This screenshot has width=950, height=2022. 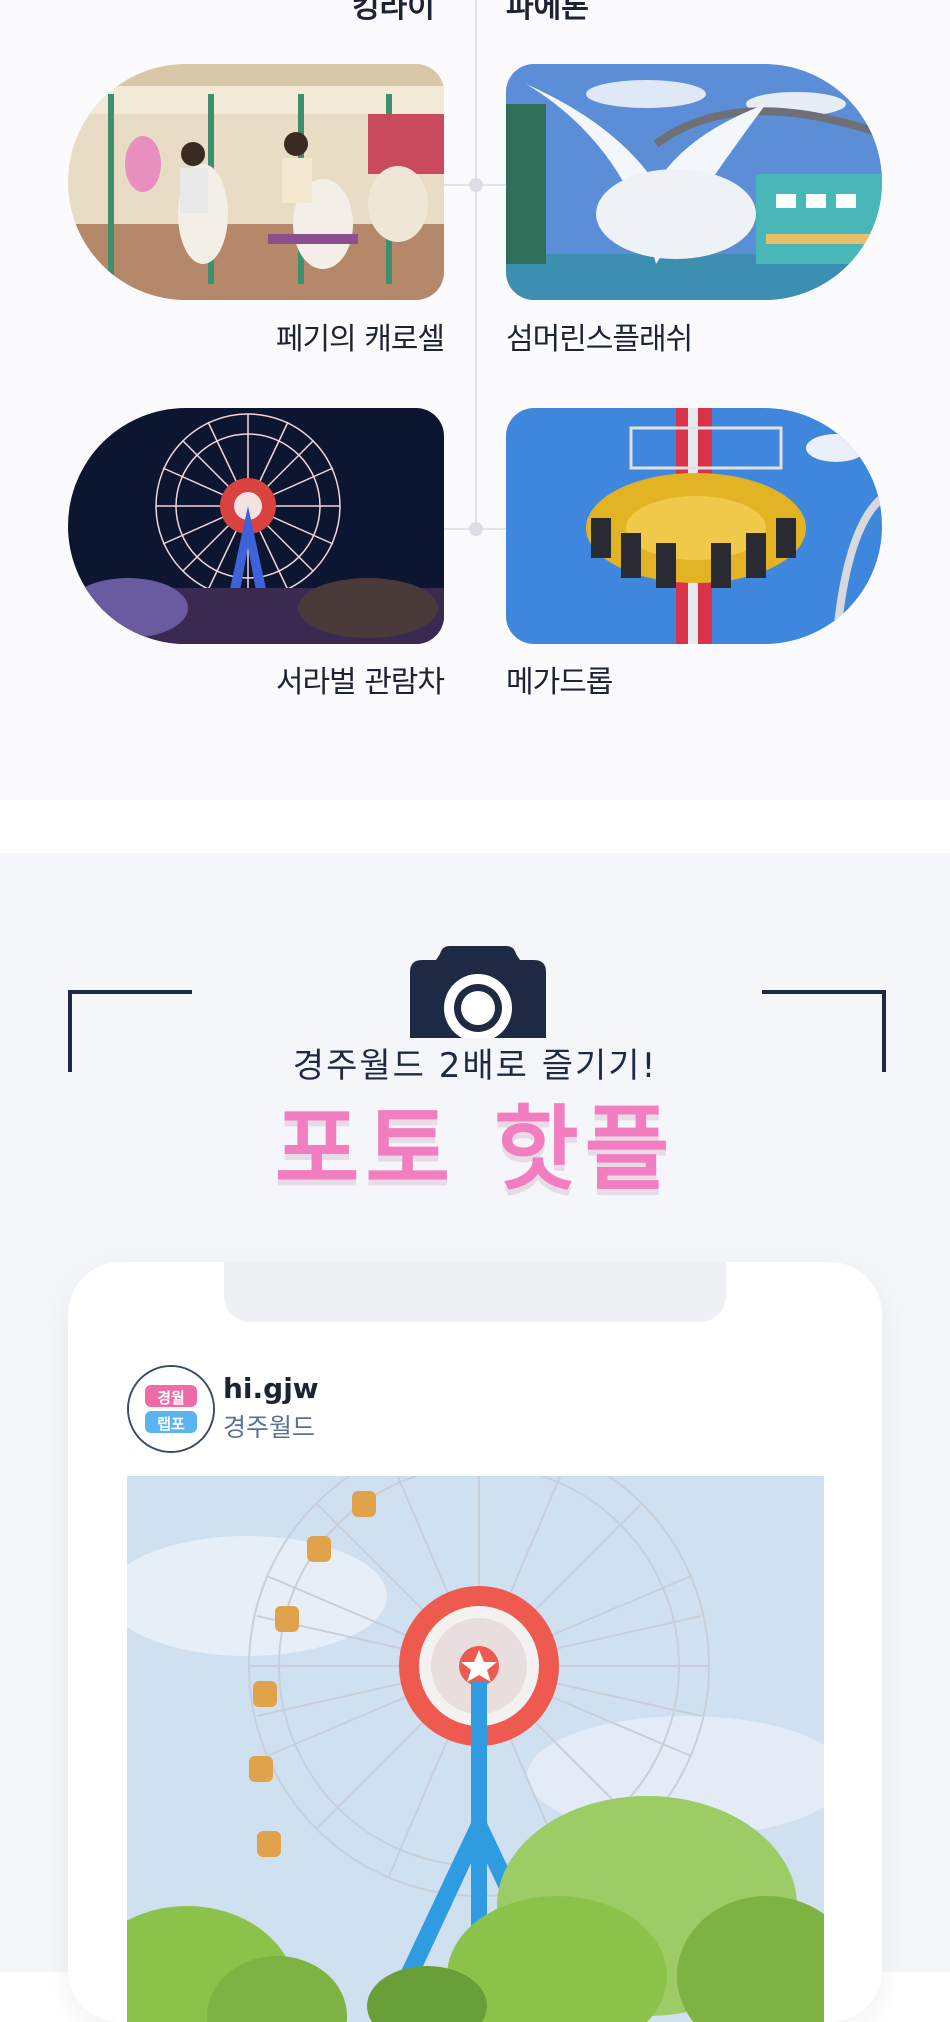 I want to click on ride-label-megadrop: 메가드롭, so click(x=559, y=682).